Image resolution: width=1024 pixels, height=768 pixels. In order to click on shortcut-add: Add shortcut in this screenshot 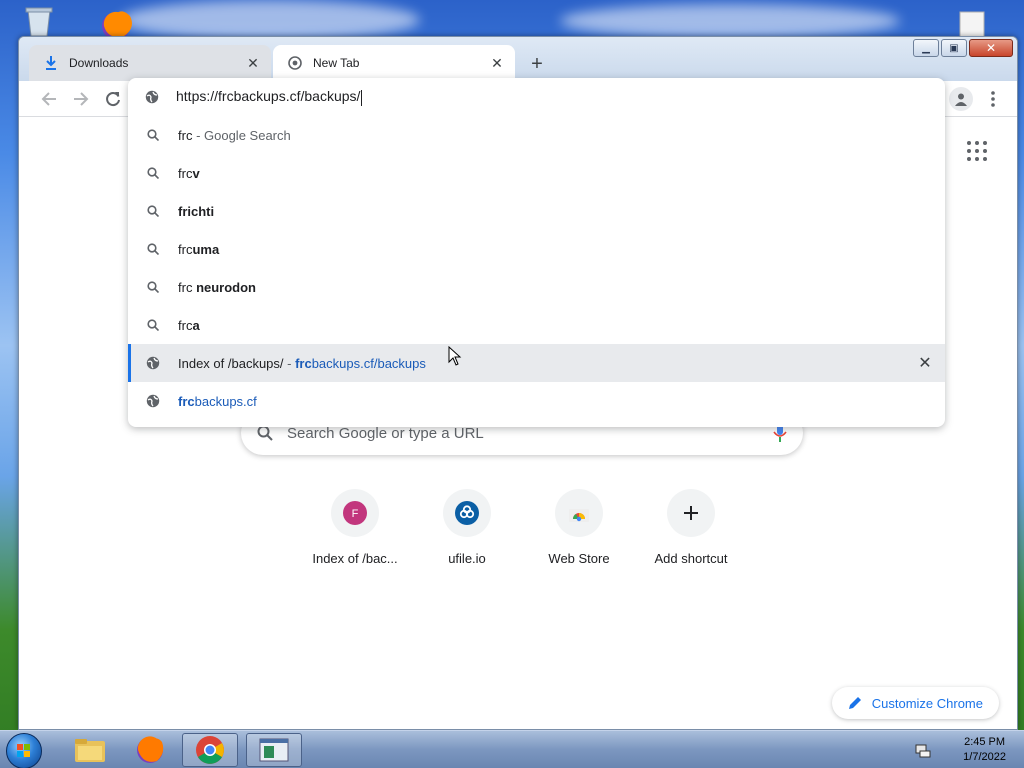, I will do `click(691, 527)`.